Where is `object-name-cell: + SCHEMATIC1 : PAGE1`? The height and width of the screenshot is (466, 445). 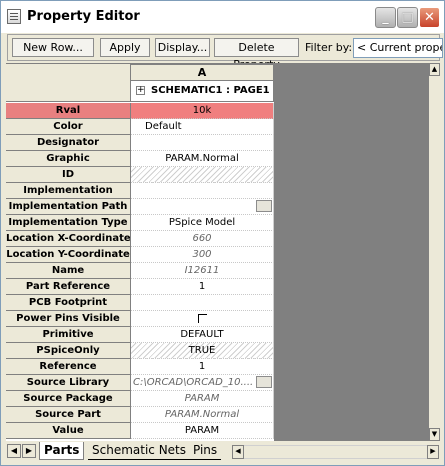
object-name-cell: + SCHEMATIC1 : PAGE1 is located at coordinates (202, 91).